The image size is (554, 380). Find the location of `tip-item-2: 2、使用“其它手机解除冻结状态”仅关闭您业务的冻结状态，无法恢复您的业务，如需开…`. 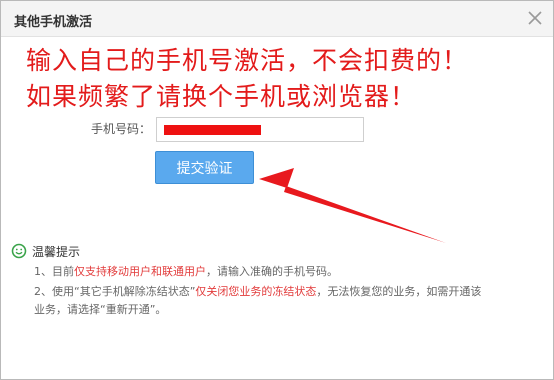

tip-item-2: 2、使用“其它手机解除冻结状态”仅关闭您业务的冻结状态，无法恢复您的业务，如需开… is located at coordinates (257, 292).